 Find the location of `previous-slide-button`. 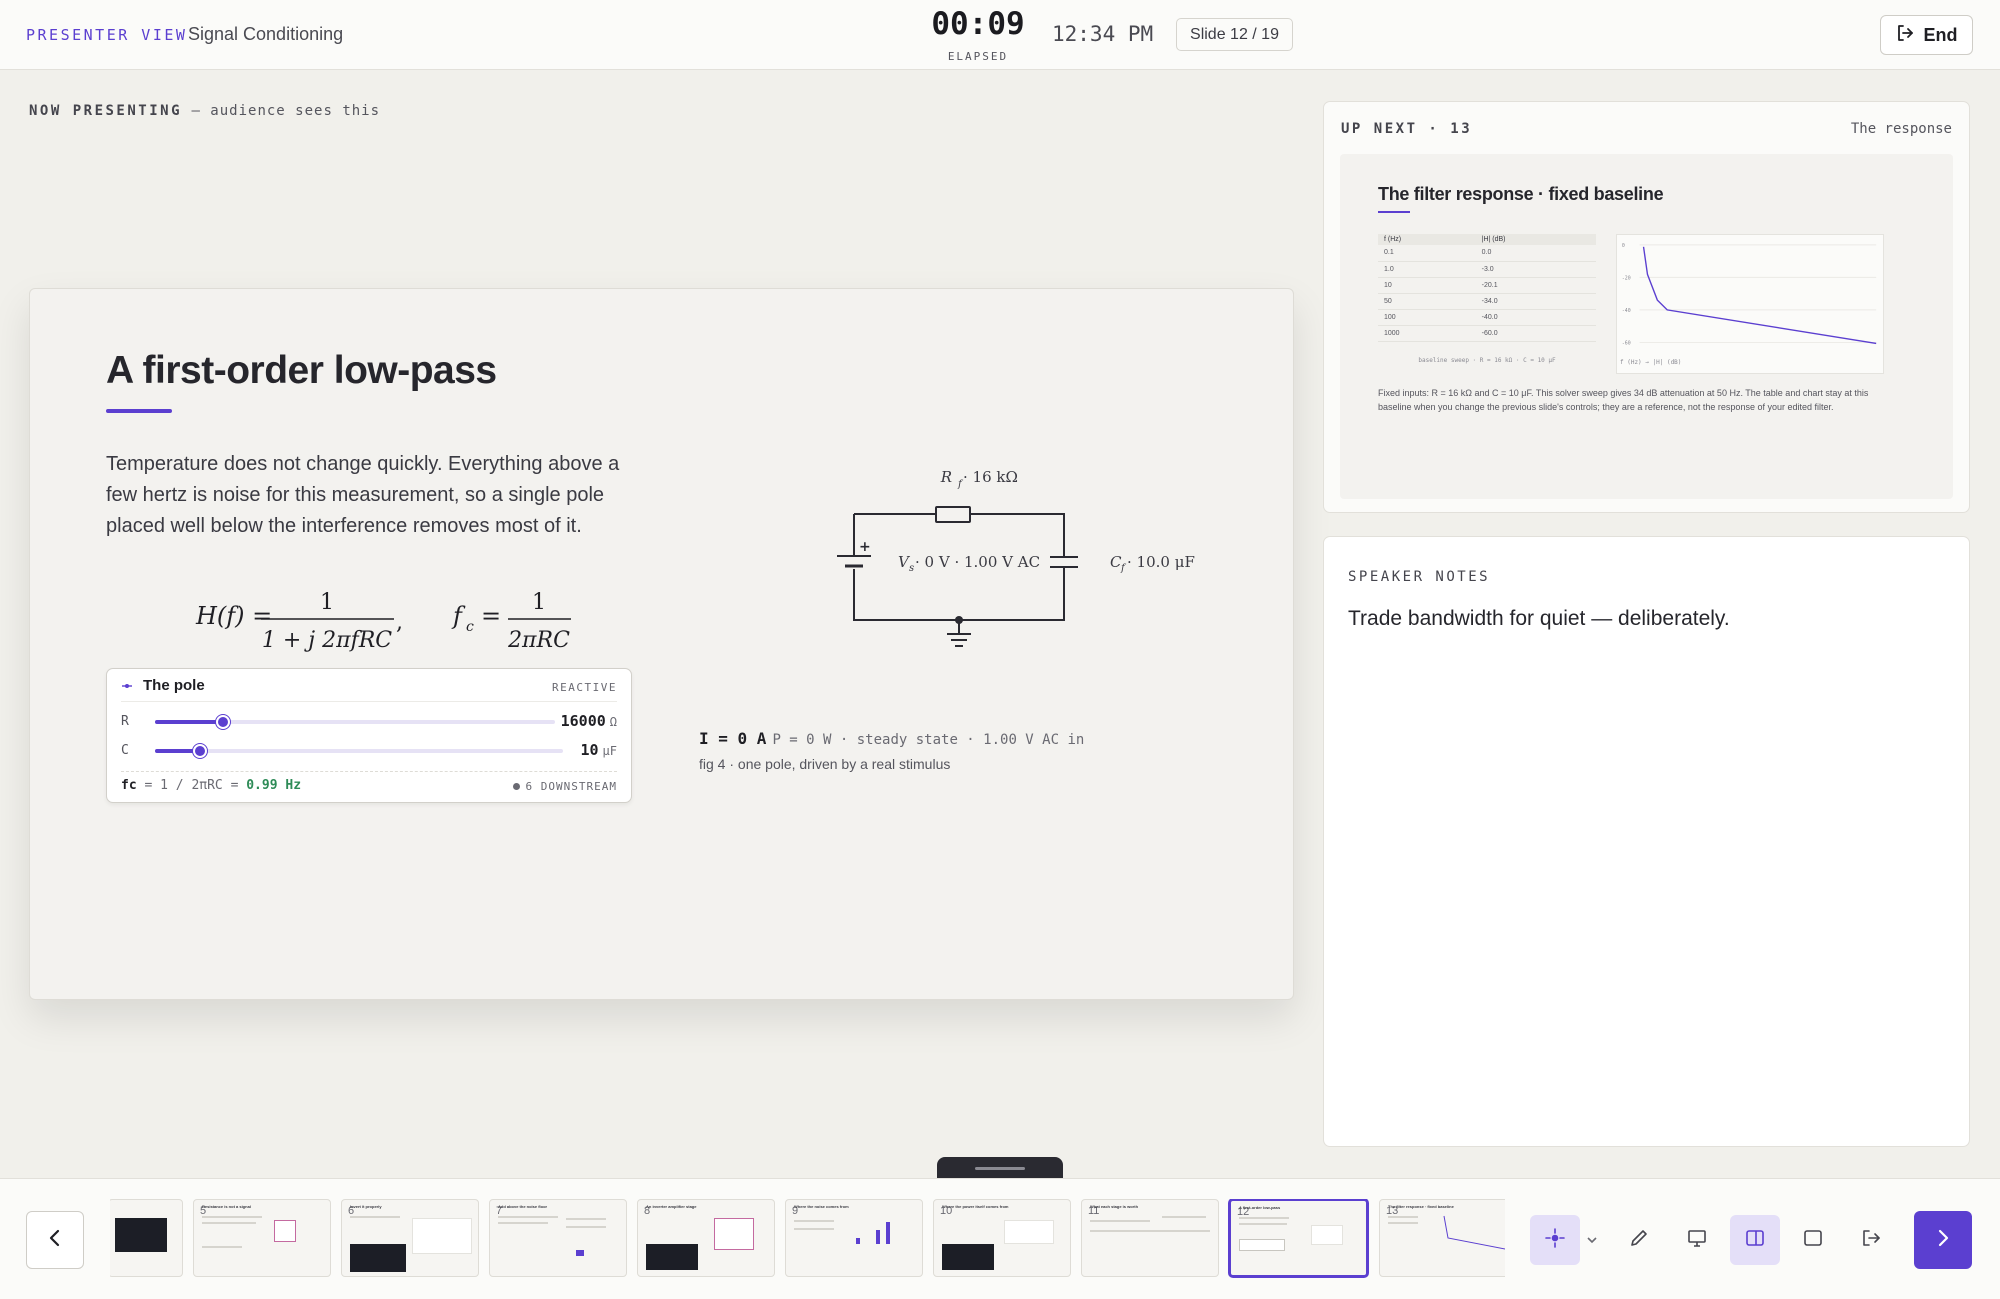

previous-slide-button is located at coordinates (55, 1240).